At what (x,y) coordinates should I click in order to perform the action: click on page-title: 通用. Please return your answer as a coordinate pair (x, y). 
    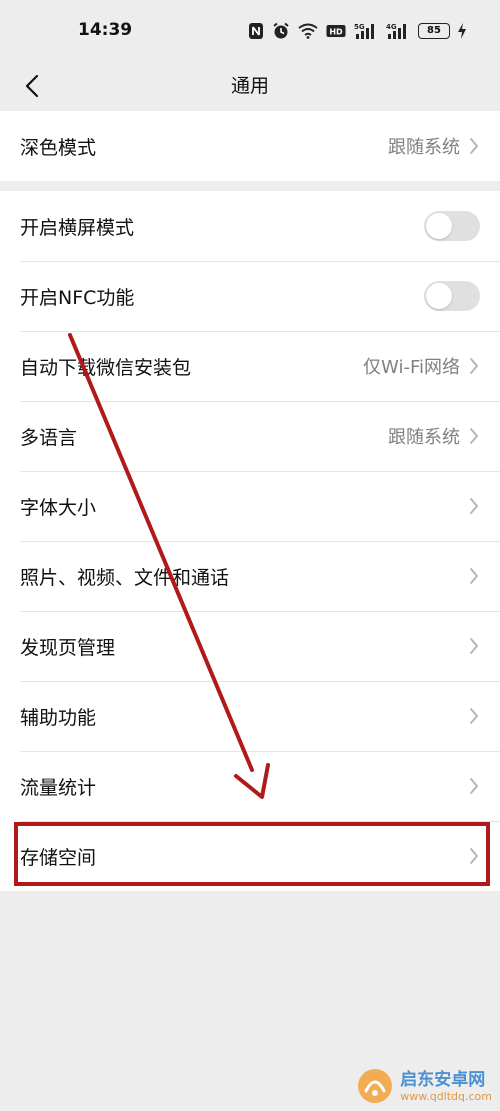
    Looking at the image, I should click on (249, 86).